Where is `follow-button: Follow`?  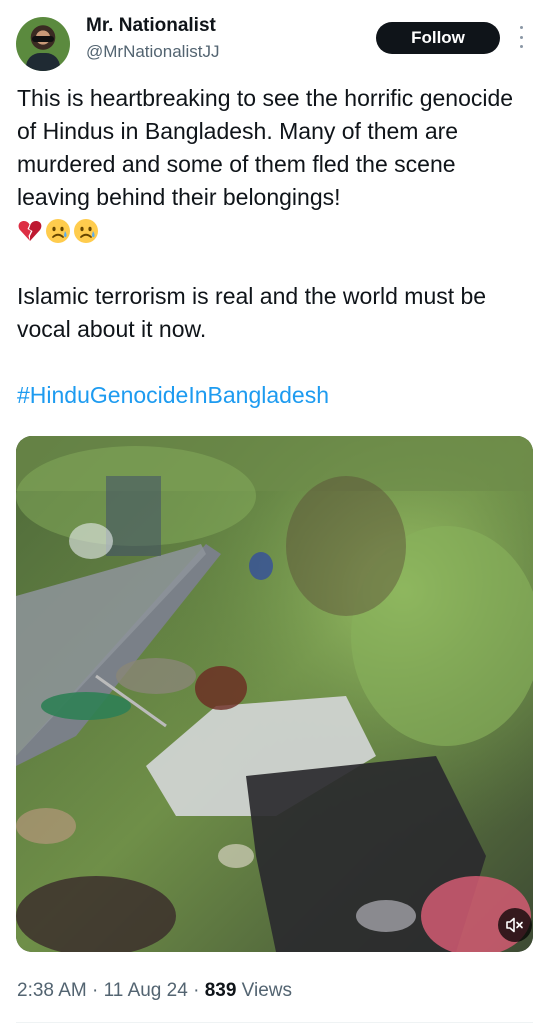 follow-button: Follow is located at coordinates (438, 38).